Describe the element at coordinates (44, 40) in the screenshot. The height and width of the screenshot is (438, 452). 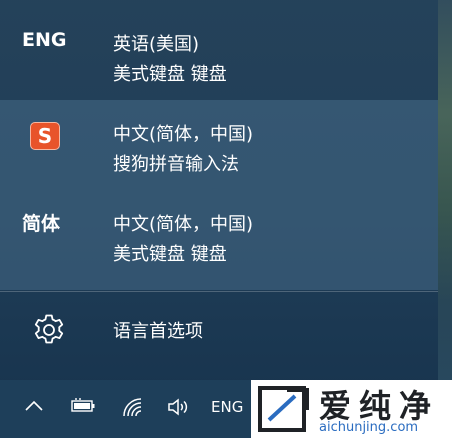
I see `language-badge-eng: ENG` at that location.